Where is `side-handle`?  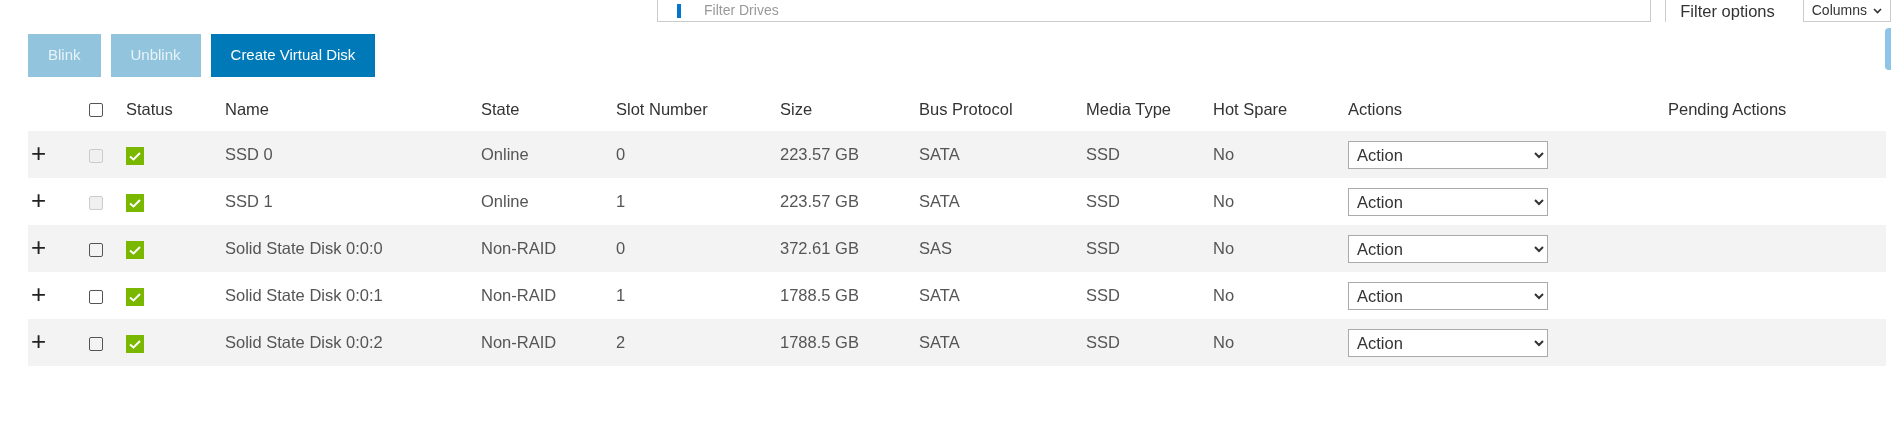 side-handle is located at coordinates (1888, 49).